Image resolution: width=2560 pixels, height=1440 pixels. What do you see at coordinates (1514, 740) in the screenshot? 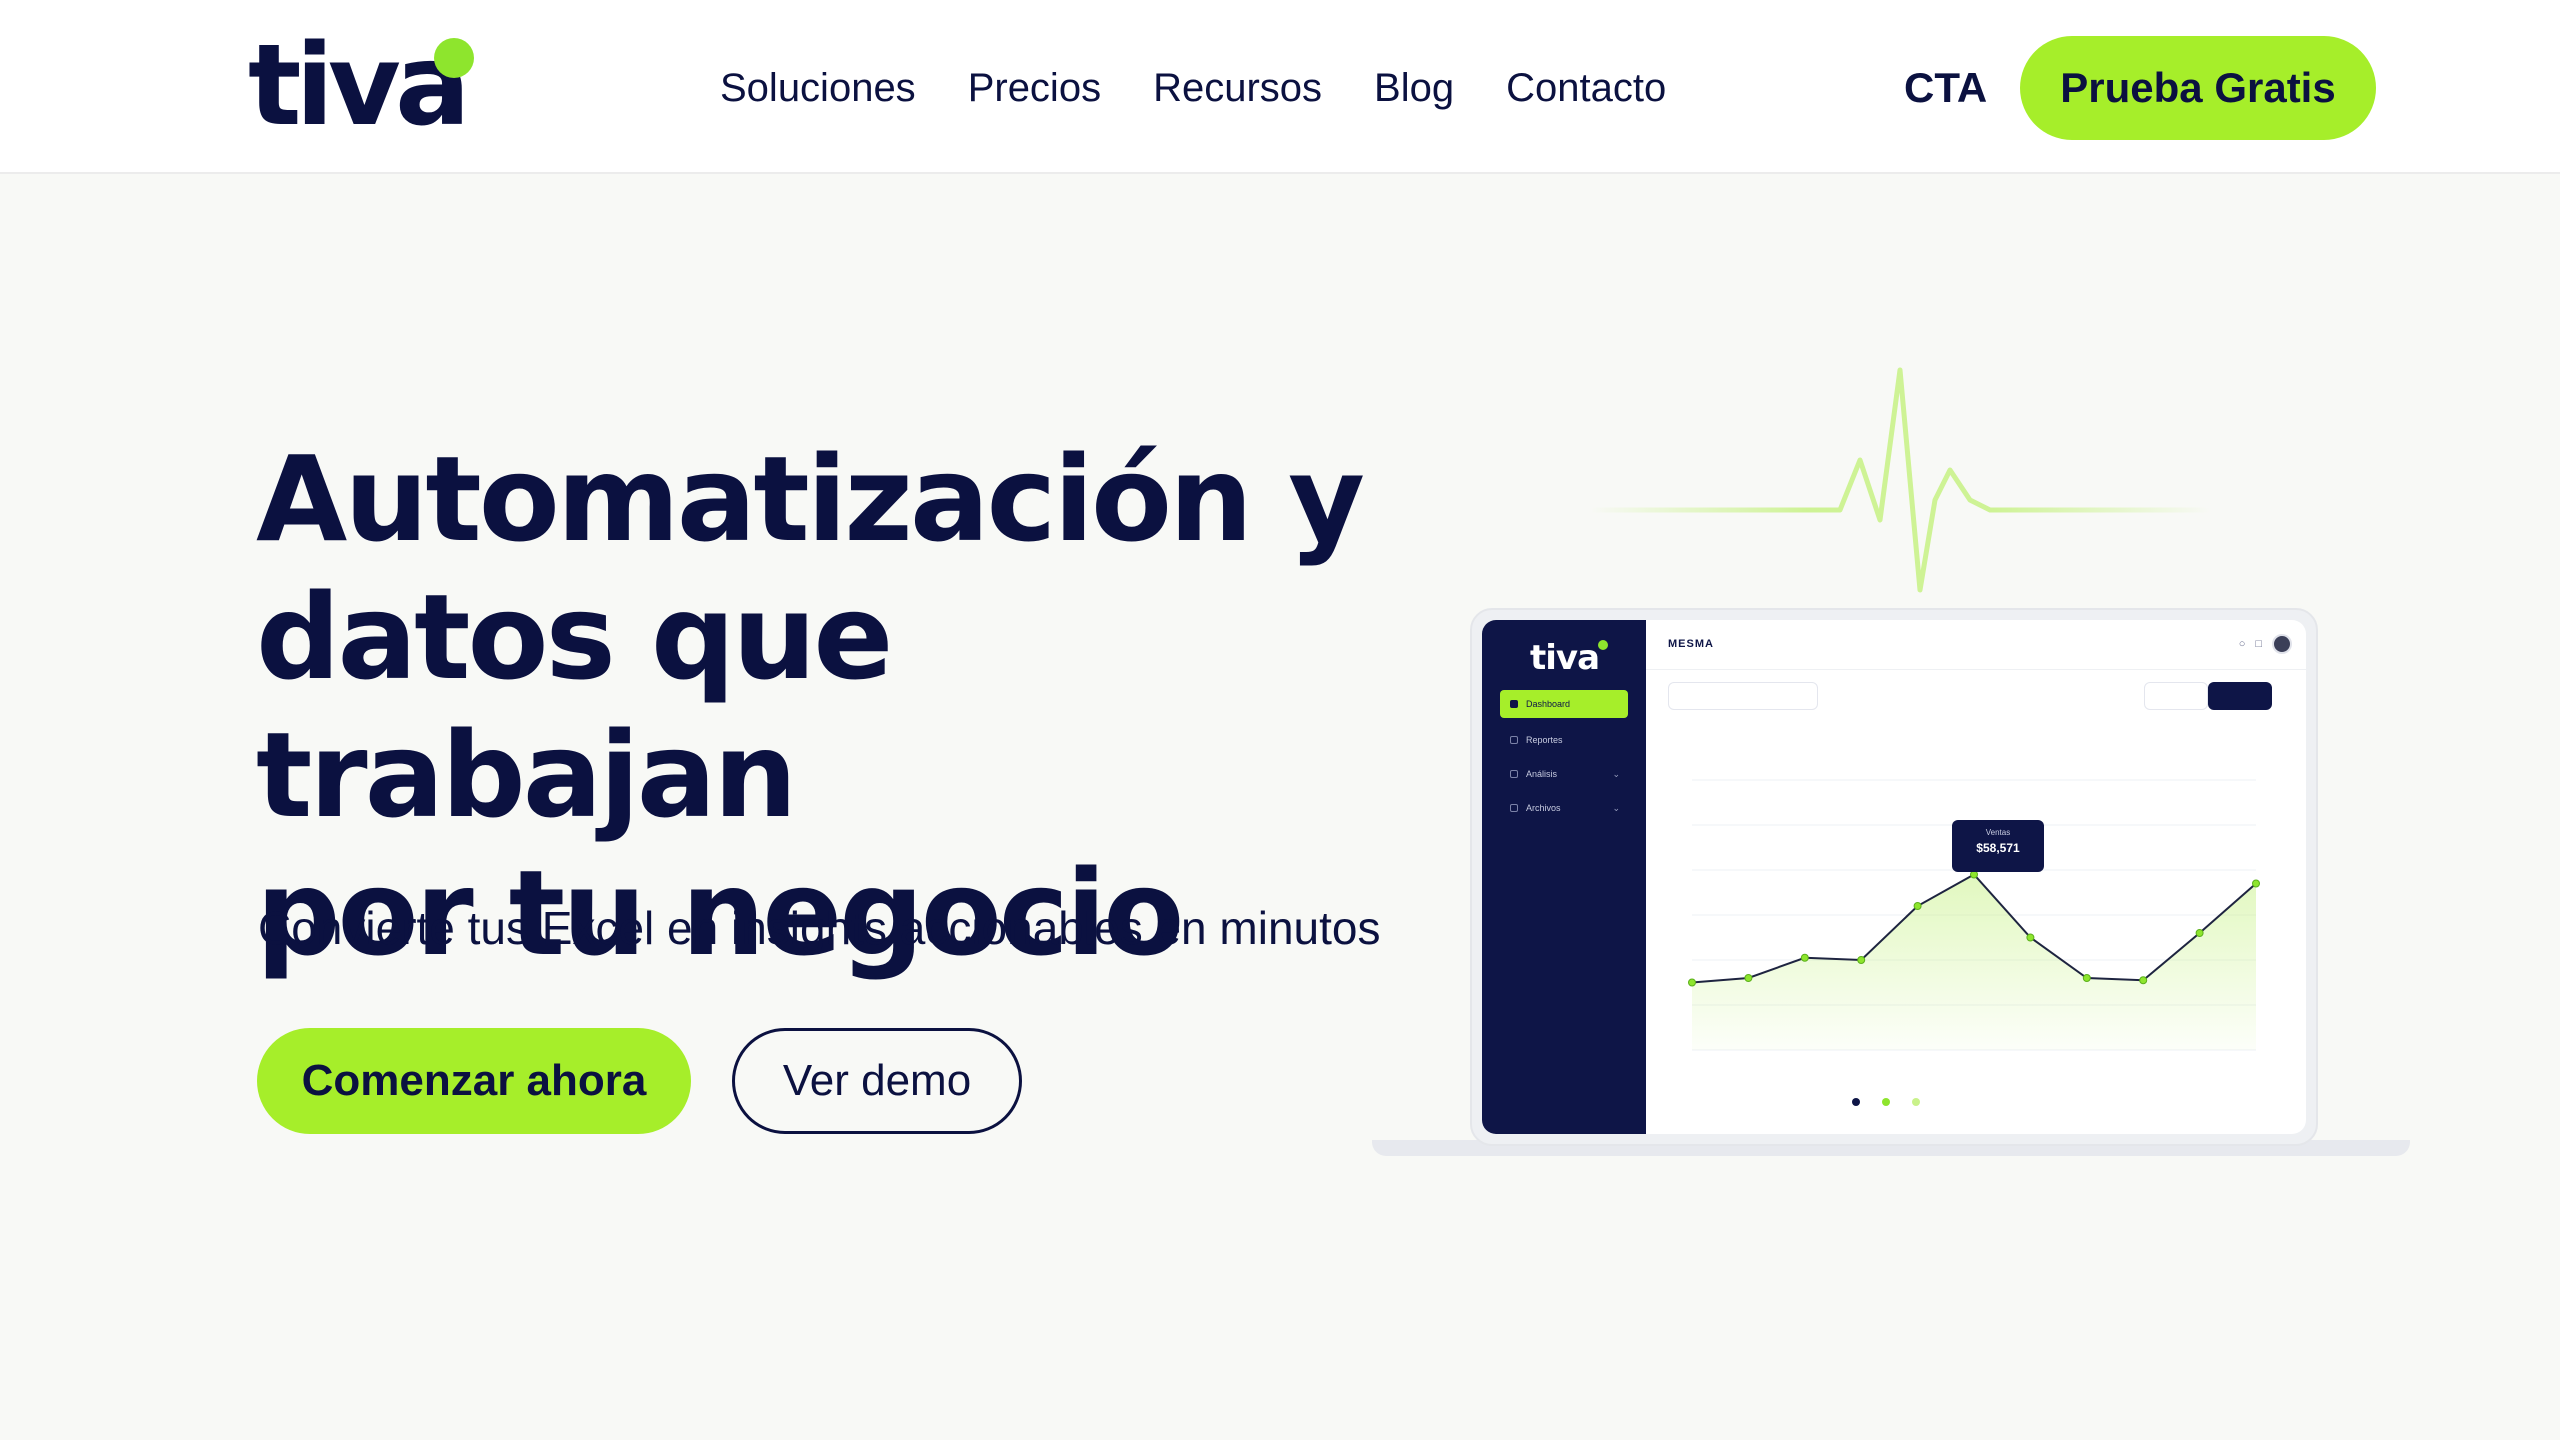
I see `report-icon` at bounding box center [1514, 740].